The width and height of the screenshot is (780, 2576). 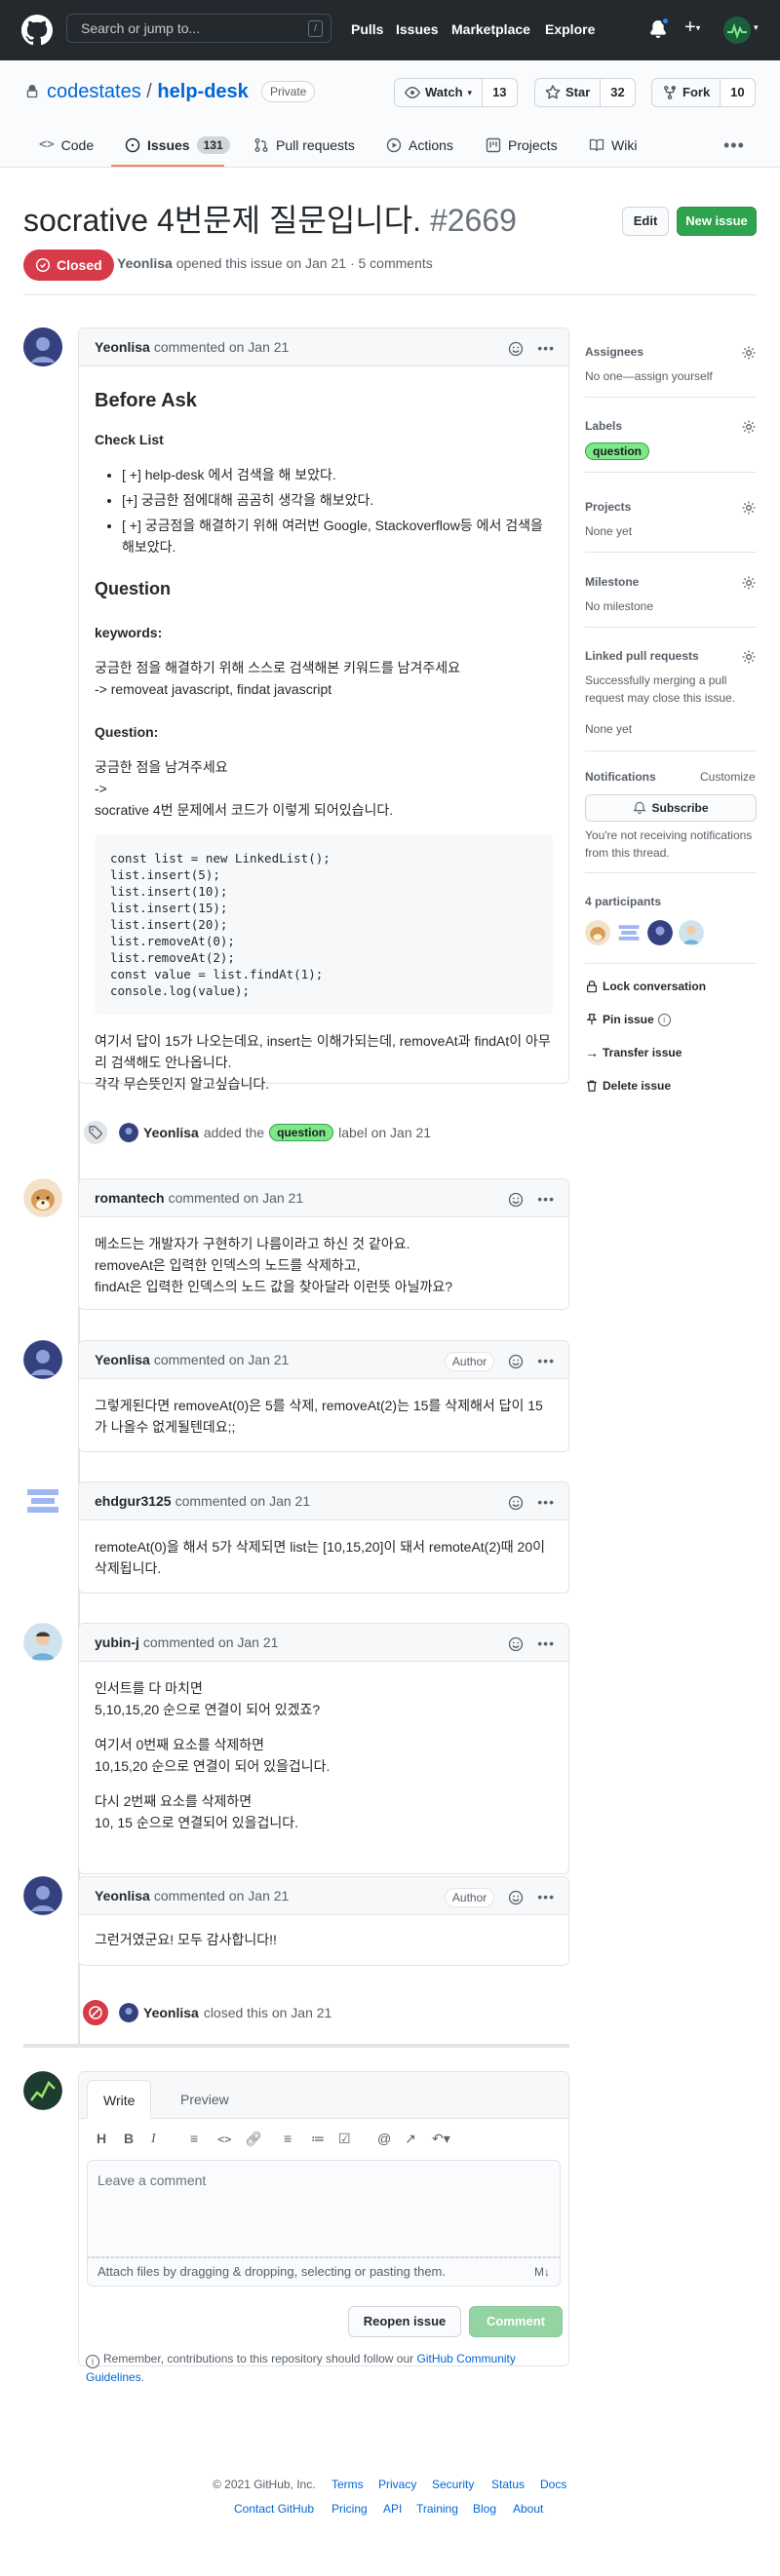 What do you see at coordinates (618, 92) in the screenshot?
I see `star-count: 32` at bounding box center [618, 92].